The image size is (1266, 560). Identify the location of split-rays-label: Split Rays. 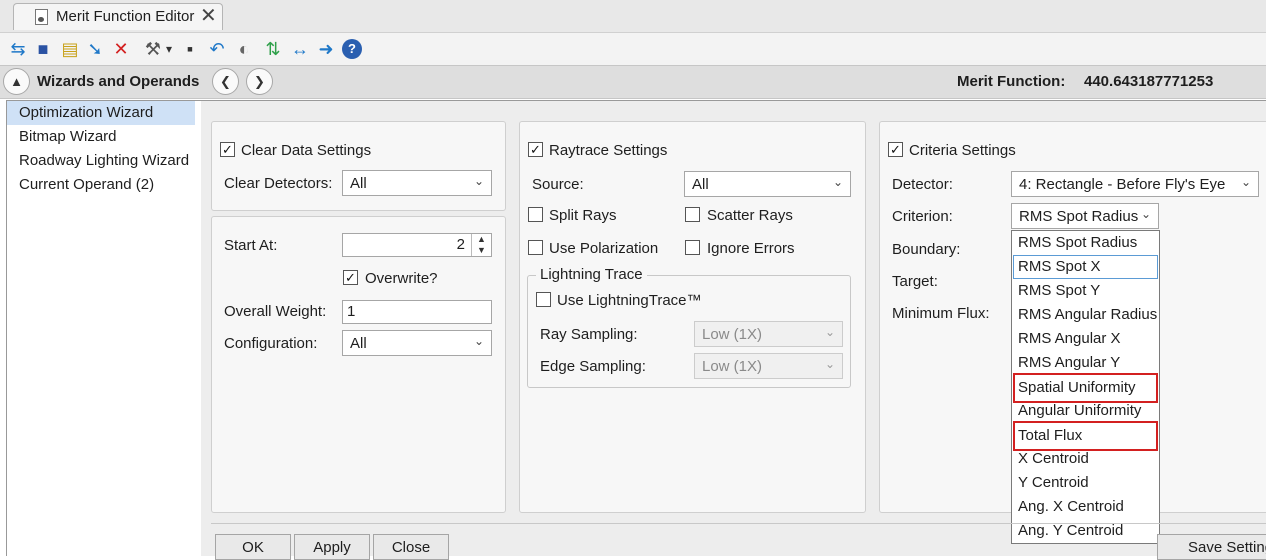
(583, 215).